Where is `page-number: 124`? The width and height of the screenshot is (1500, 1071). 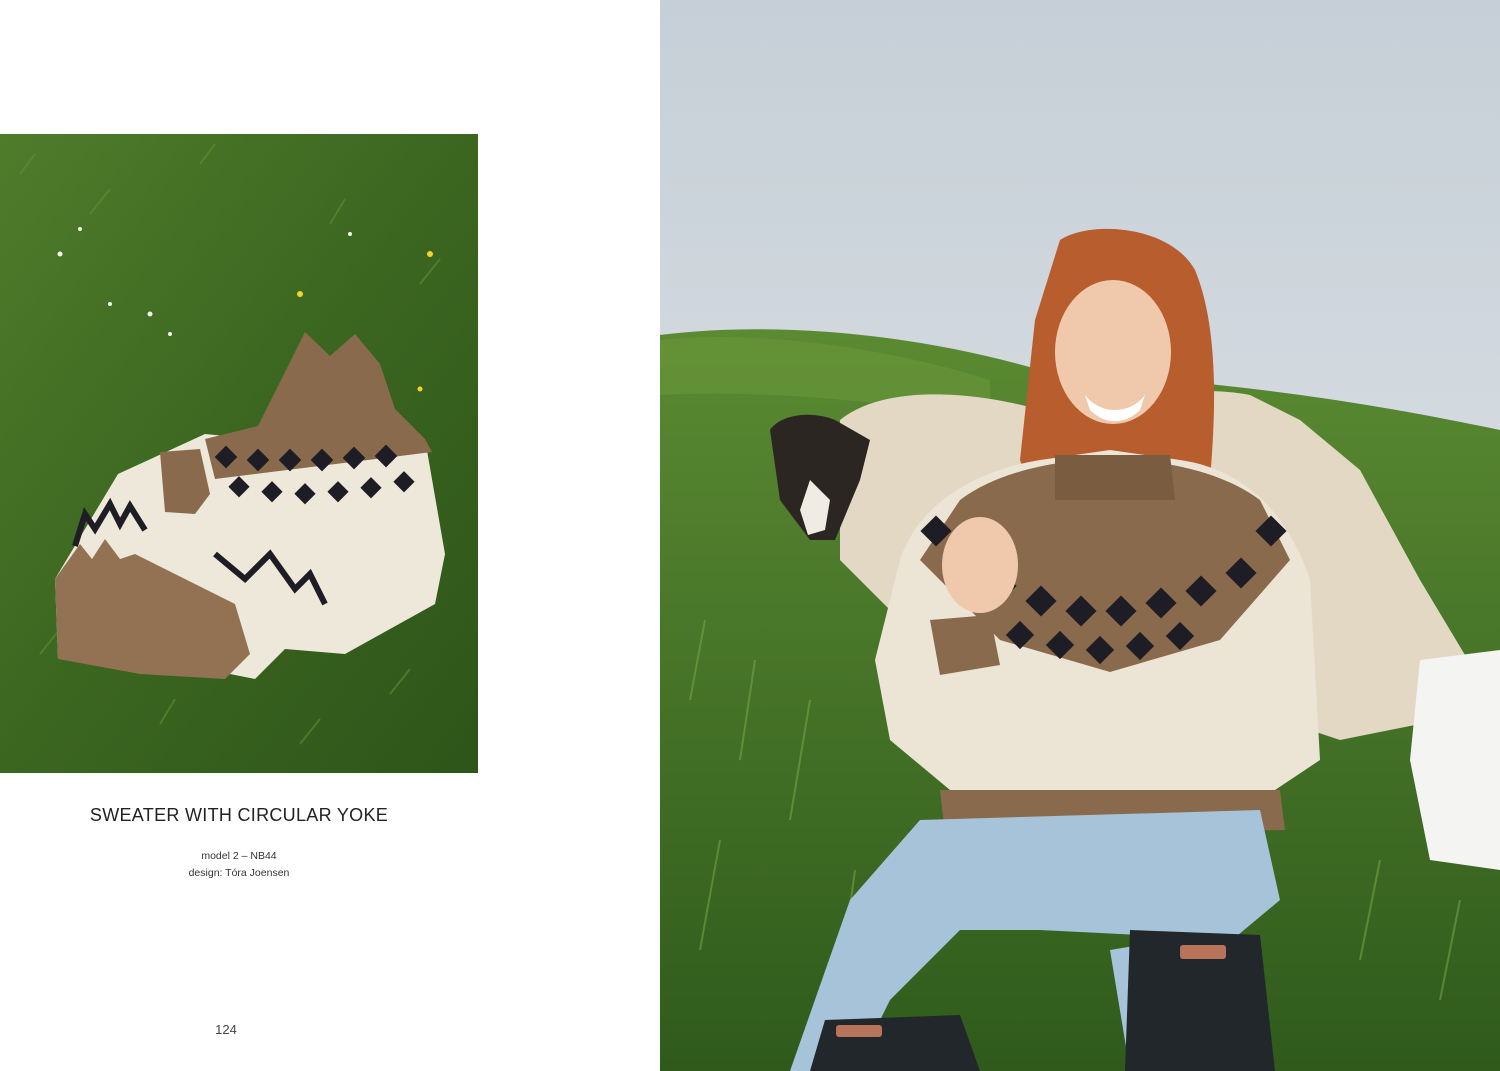 page-number: 124 is located at coordinates (226, 1029).